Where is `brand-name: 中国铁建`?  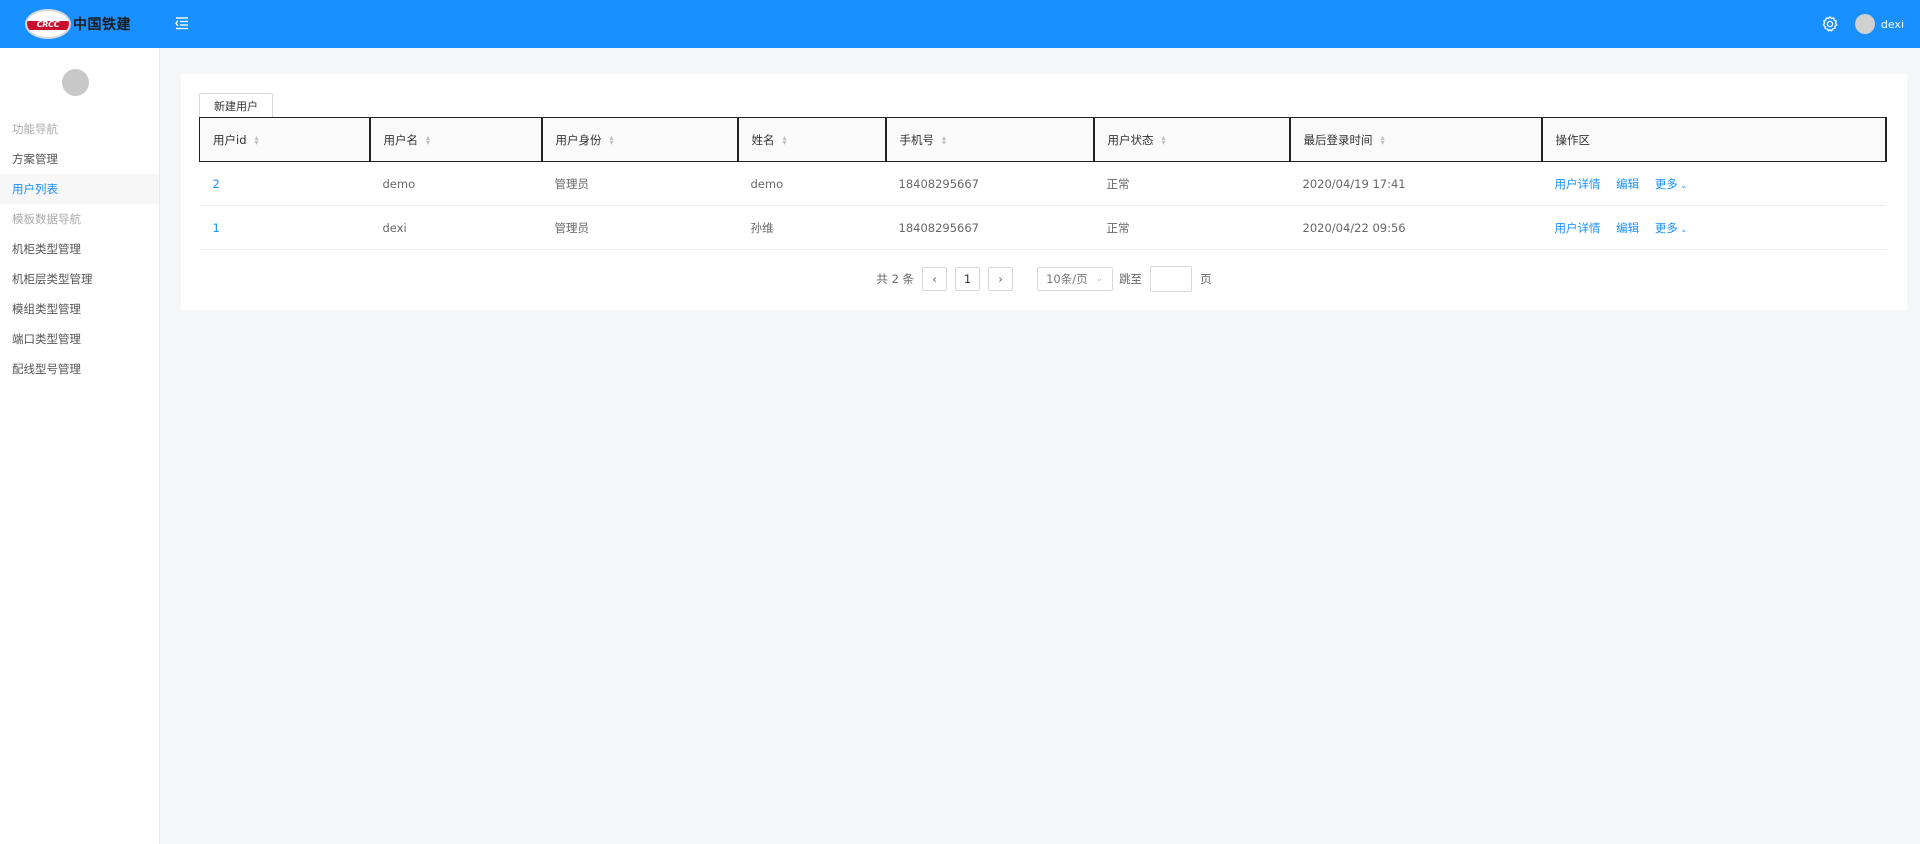
brand-name: 中国铁建 is located at coordinates (102, 25).